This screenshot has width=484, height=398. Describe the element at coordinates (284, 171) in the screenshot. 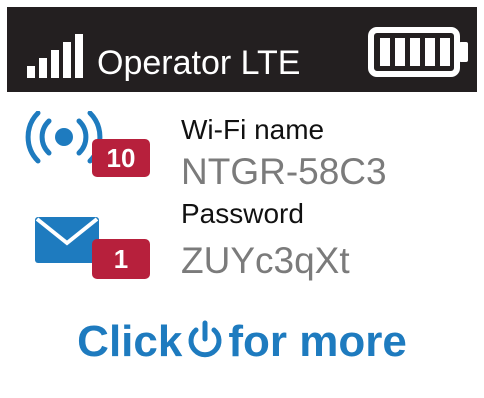

I see `wifi-name-value: NTGR-58C3` at that location.